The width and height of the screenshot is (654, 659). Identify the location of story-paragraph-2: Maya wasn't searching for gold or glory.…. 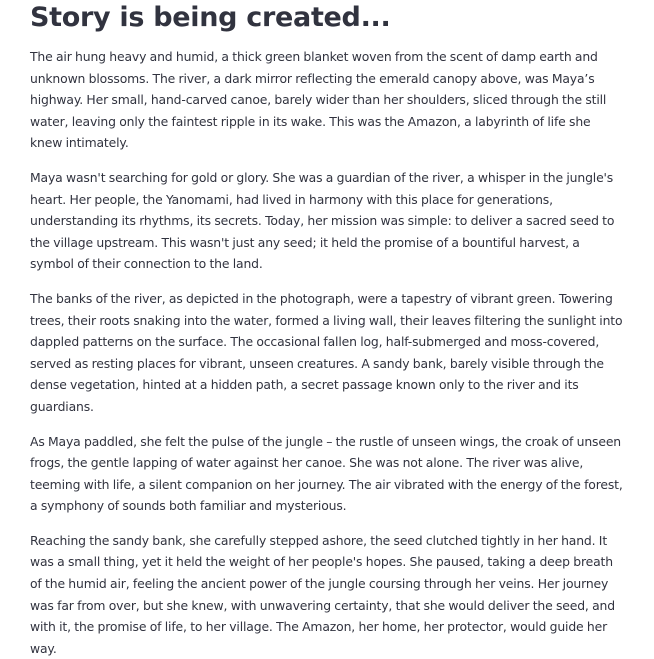
(322, 220).